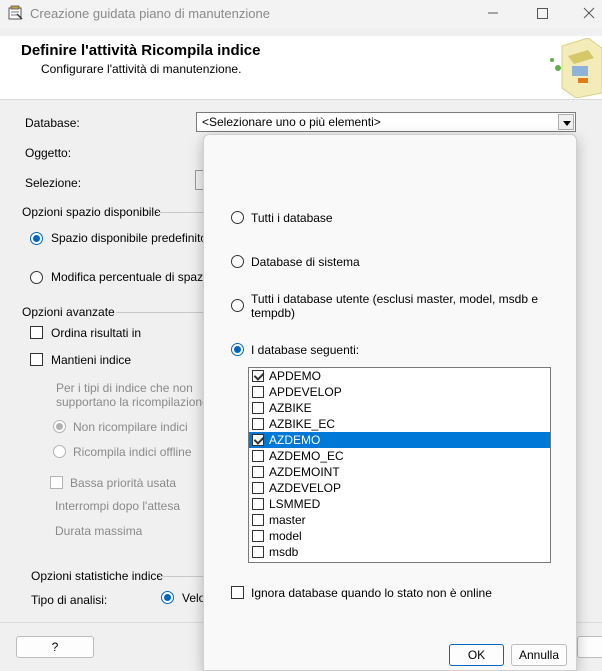 This screenshot has height=671, width=602. What do you see at coordinates (118, 506) in the screenshot?
I see `abort-wait-label: Interrompi dopo l'attesa` at bounding box center [118, 506].